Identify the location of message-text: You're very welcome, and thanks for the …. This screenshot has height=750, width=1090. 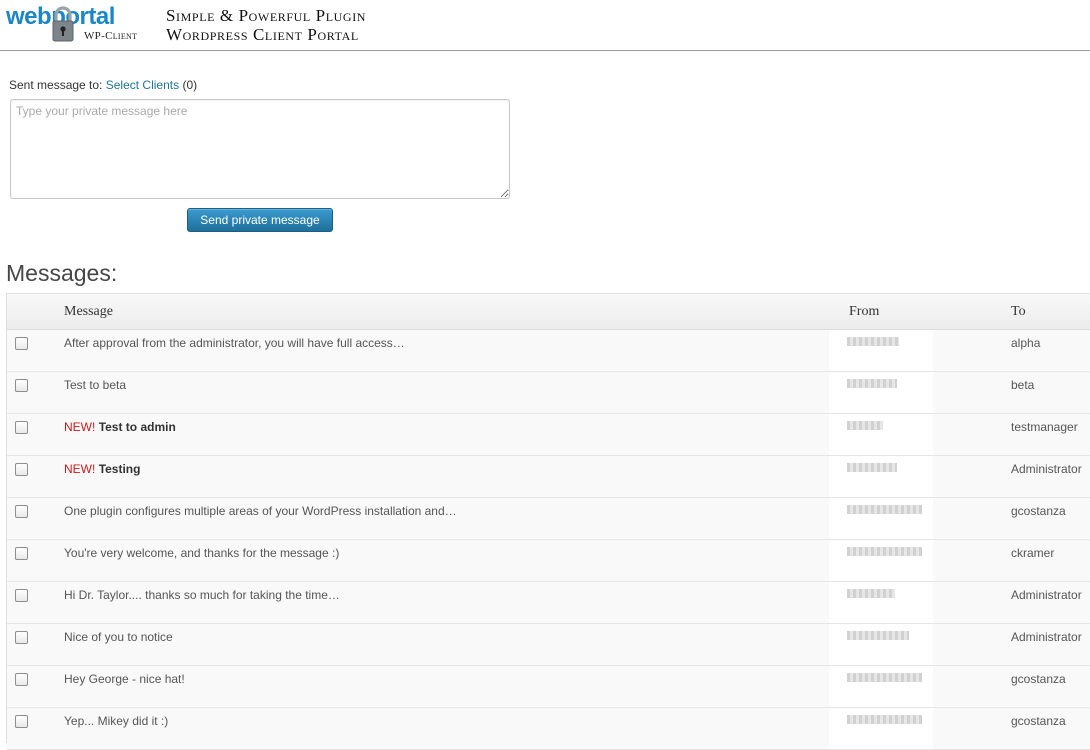
(201, 553).